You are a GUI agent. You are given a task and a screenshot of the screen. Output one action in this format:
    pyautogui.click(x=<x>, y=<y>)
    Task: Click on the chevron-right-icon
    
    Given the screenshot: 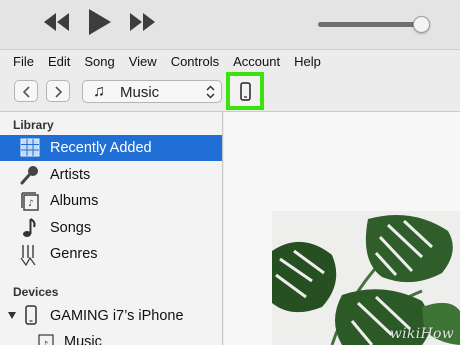 What is the action you would take?
    pyautogui.click(x=59, y=92)
    